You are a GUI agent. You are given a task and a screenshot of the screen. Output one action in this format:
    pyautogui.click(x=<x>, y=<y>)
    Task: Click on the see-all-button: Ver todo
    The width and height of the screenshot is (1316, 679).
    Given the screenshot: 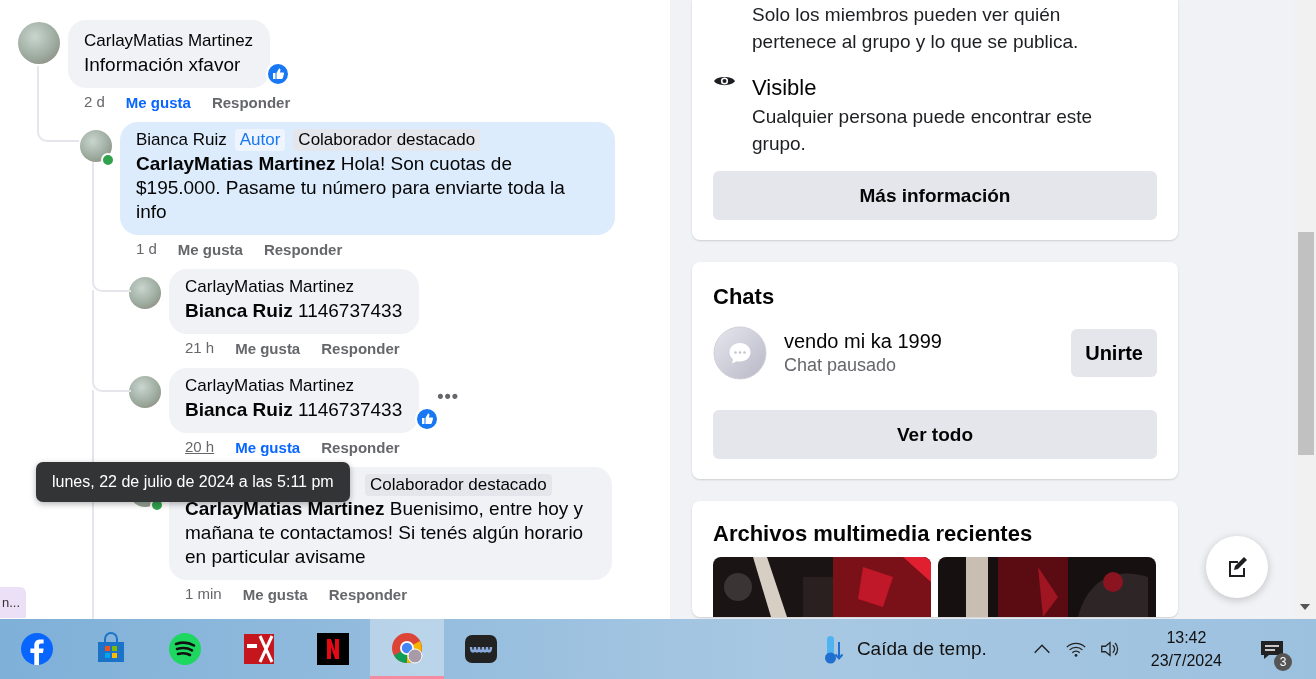 What is the action you would take?
    pyautogui.click(x=935, y=434)
    